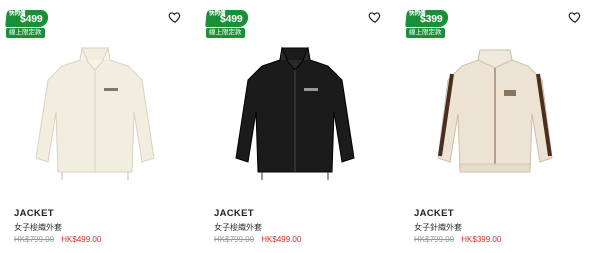 The width and height of the screenshot is (600, 253). What do you see at coordinates (457, 239) in the screenshot?
I see `product-prices: HK$799.00 HK$399.00` at bounding box center [457, 239].